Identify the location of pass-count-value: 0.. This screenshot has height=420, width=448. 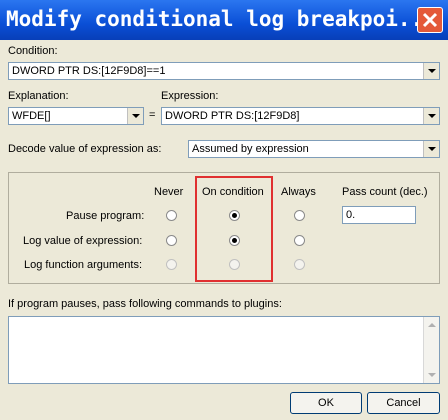
(351, 215).